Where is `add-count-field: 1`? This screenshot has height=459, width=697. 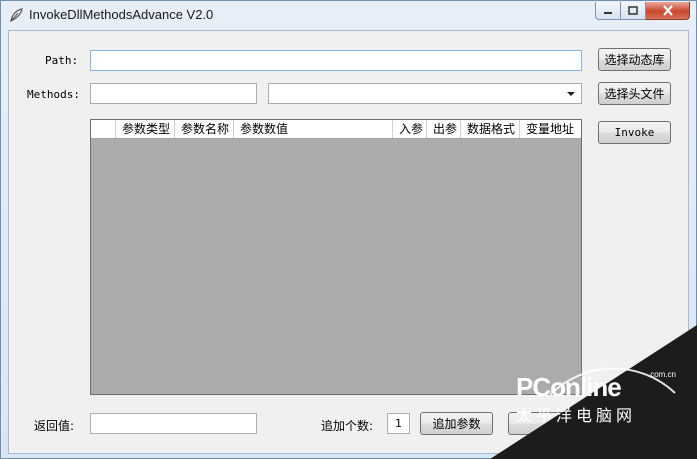
add-count-field: 1 is located at coordinates (398, 423).